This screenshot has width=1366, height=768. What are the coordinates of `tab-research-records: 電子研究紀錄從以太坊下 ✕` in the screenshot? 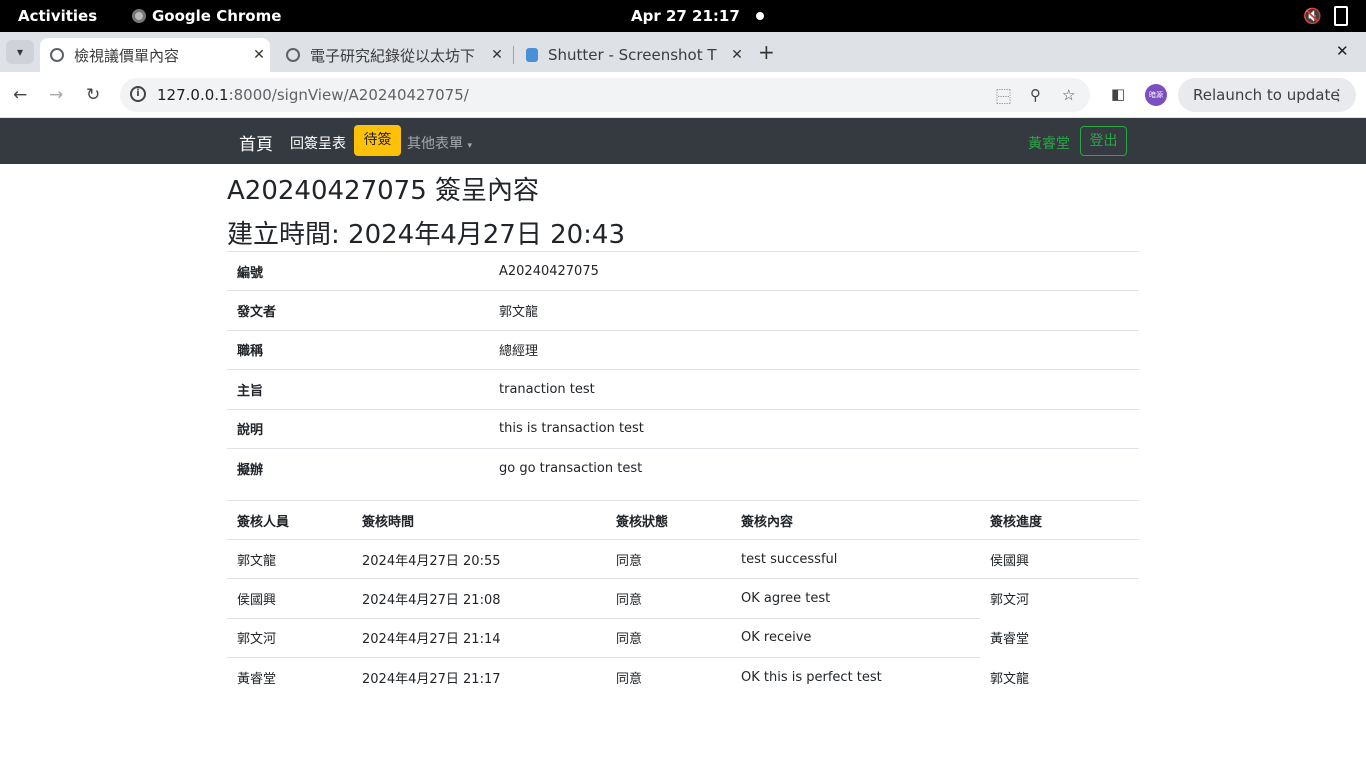 It's located at (392, 55).